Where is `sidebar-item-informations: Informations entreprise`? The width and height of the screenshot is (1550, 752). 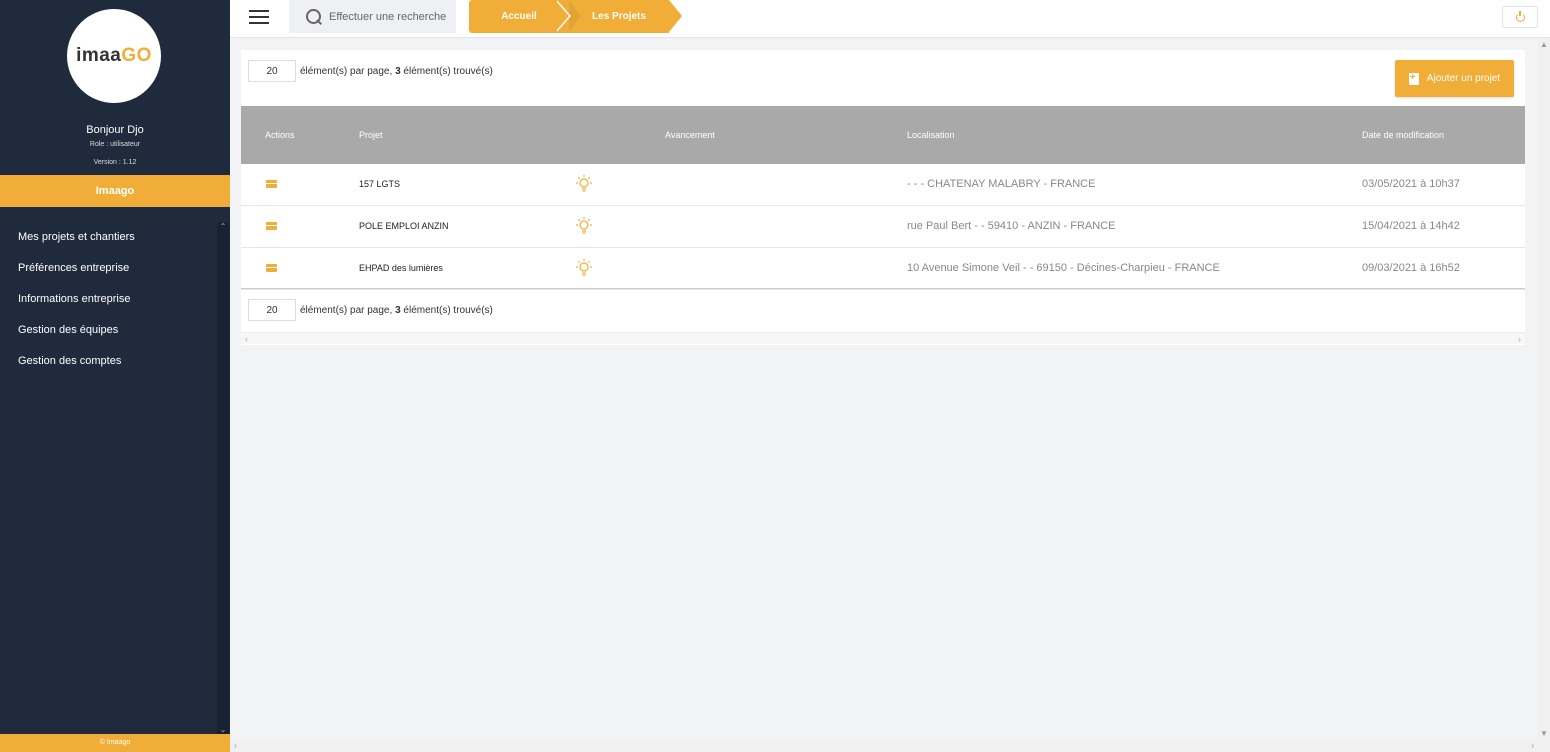
sidebar-item-informations: Informations entreprise is located at coordinates (109, 299).